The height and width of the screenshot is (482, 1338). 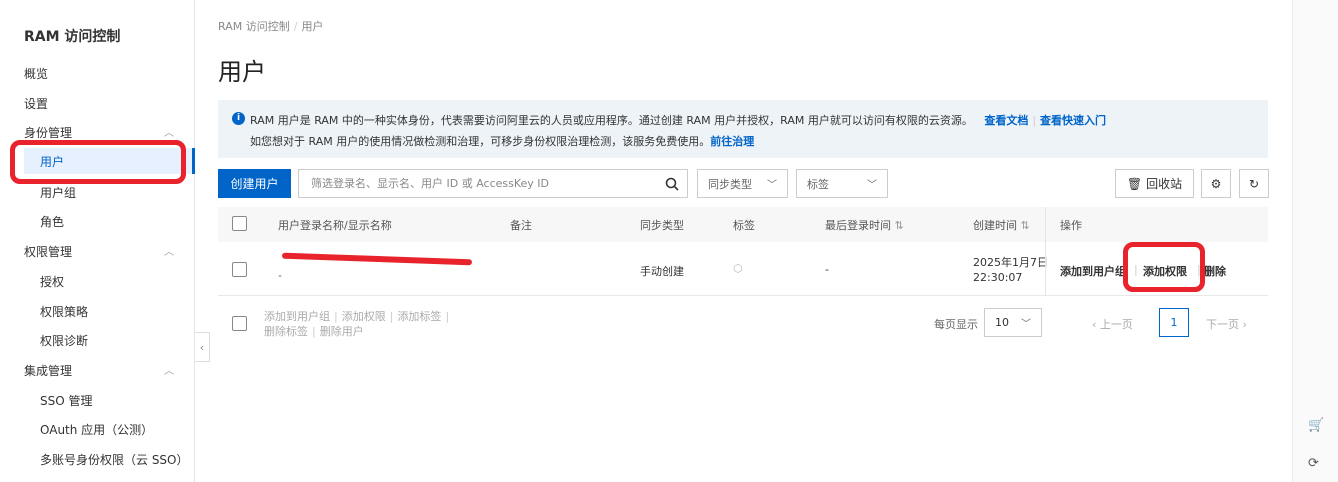 I want to click on header-note: 备注, so click(x=521, y=225).